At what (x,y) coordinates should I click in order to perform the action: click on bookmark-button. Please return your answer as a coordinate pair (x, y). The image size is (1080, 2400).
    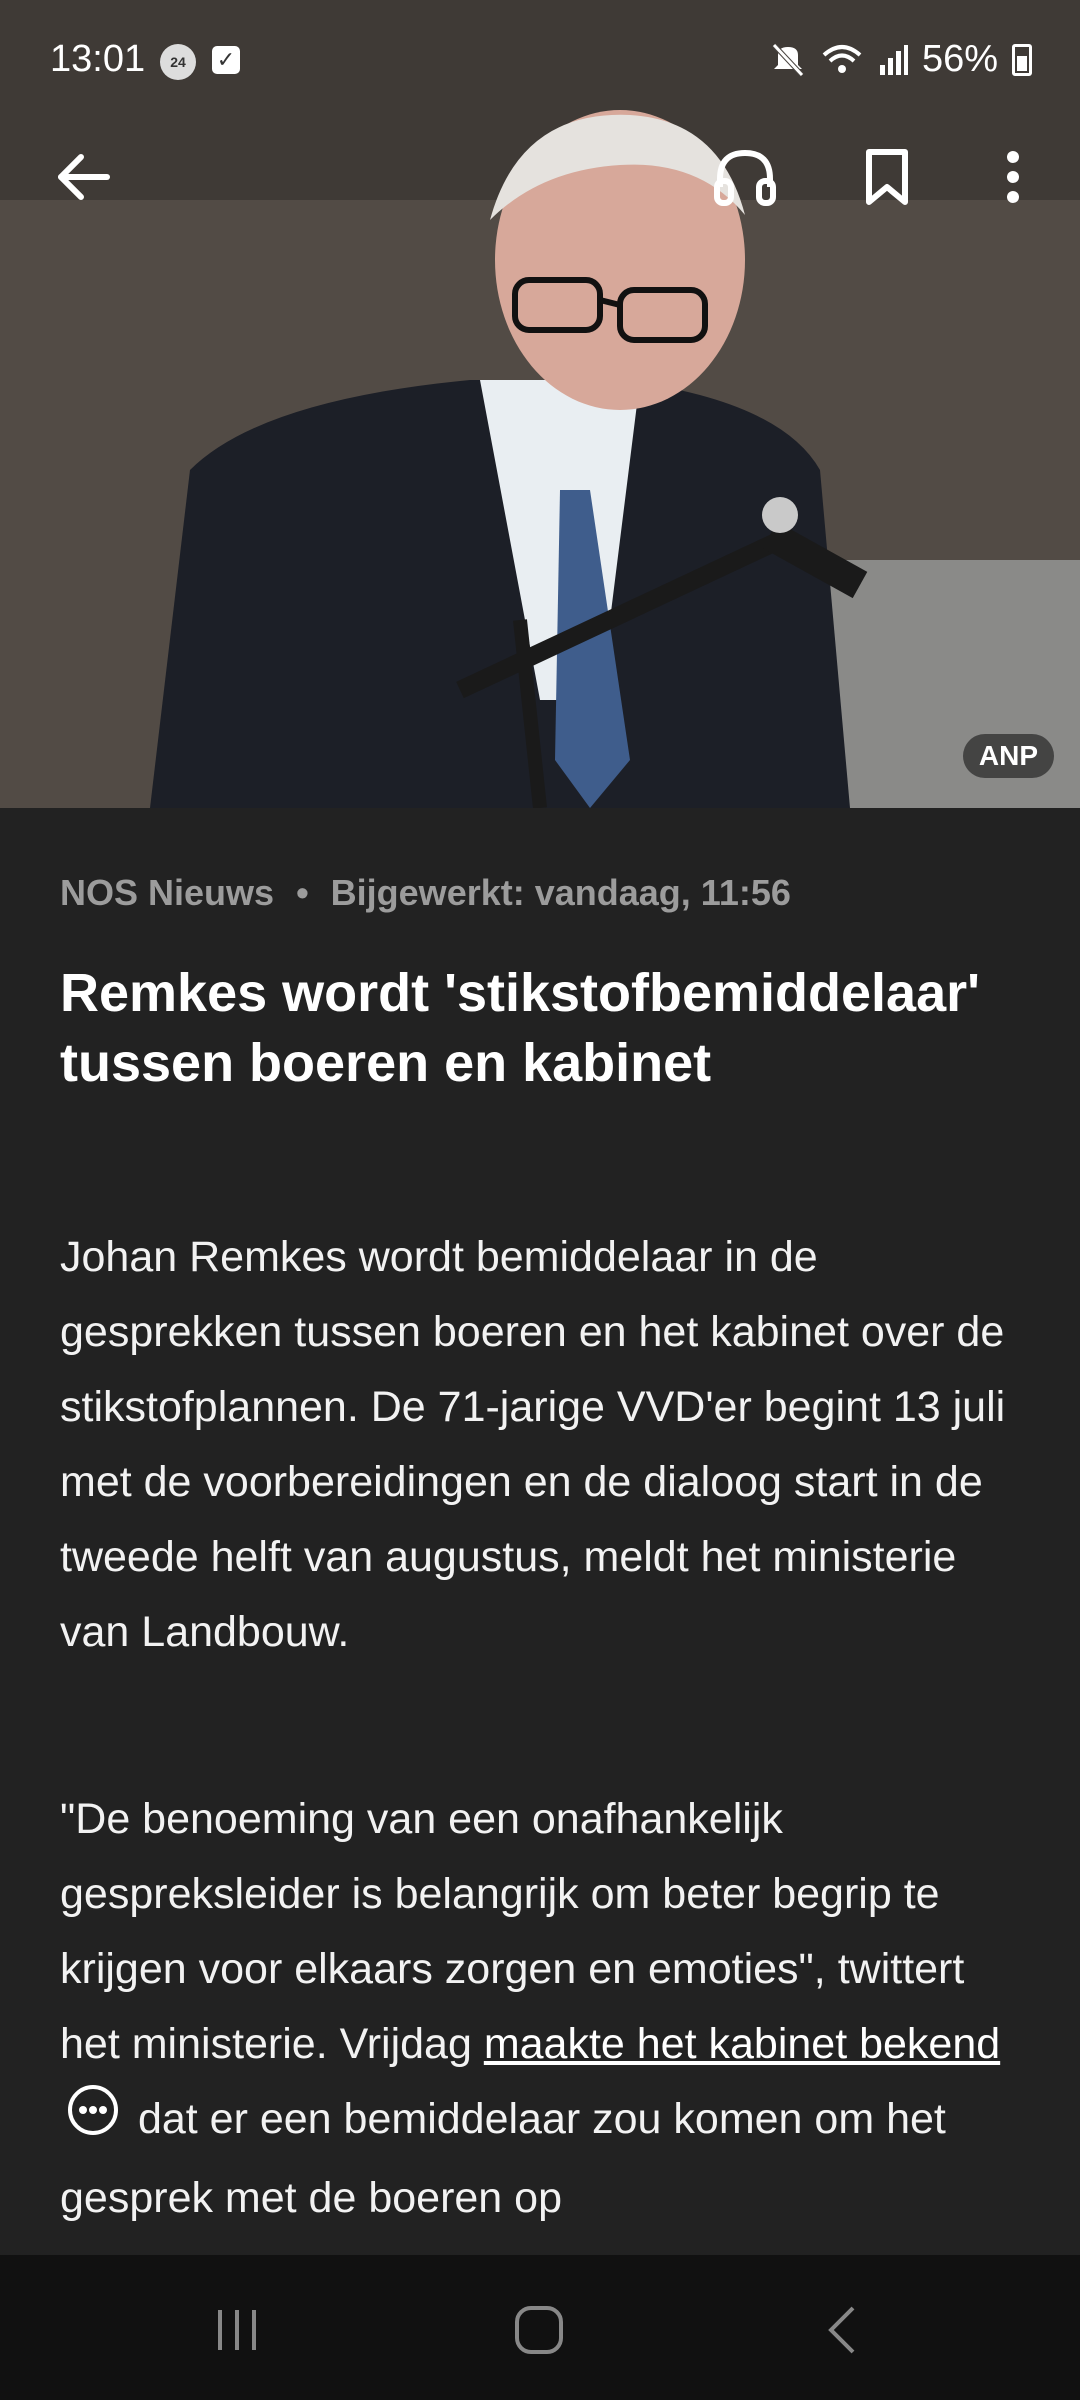
    Looking at the image, I should click on (887, 177).